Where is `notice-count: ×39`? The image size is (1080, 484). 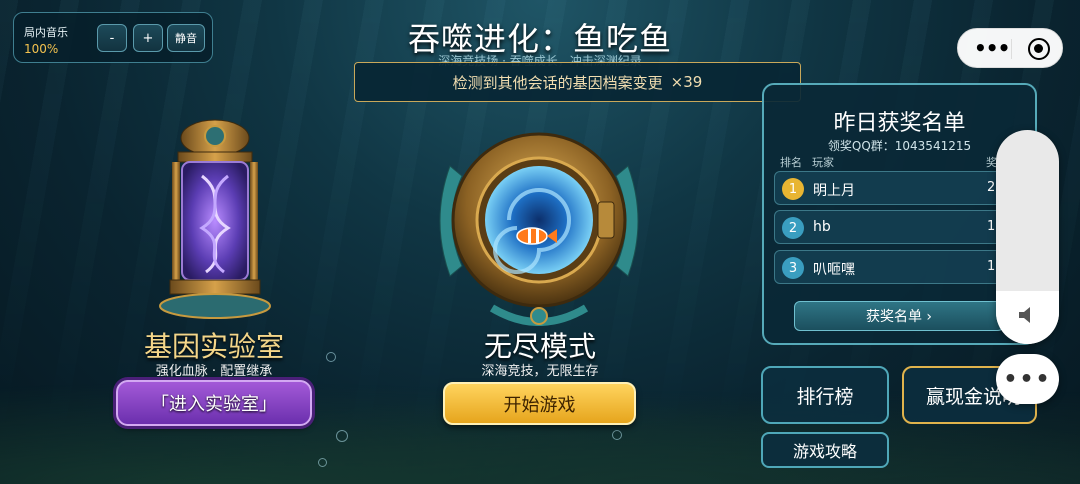
notice-count: ×39 is located at coordinates (686, 82).